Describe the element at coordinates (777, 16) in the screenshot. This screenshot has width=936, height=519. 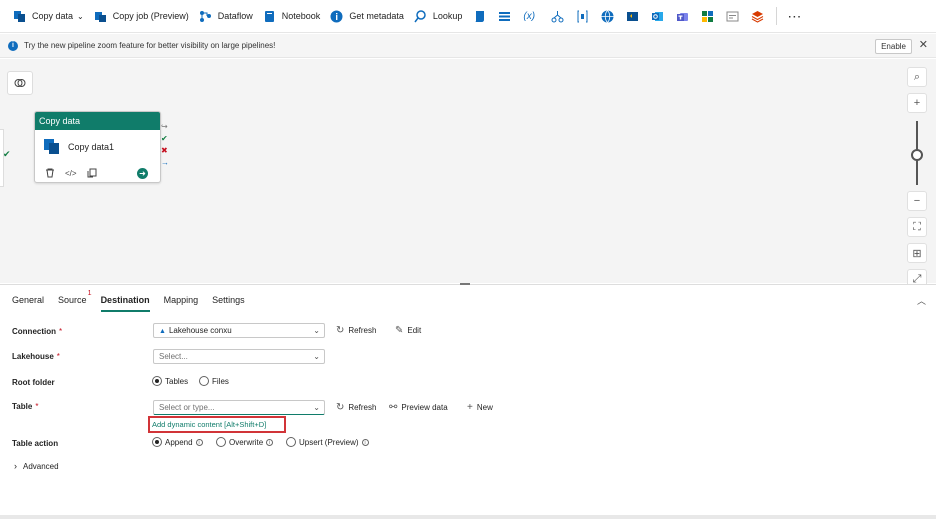
I see `toolbar-divider` at that location.